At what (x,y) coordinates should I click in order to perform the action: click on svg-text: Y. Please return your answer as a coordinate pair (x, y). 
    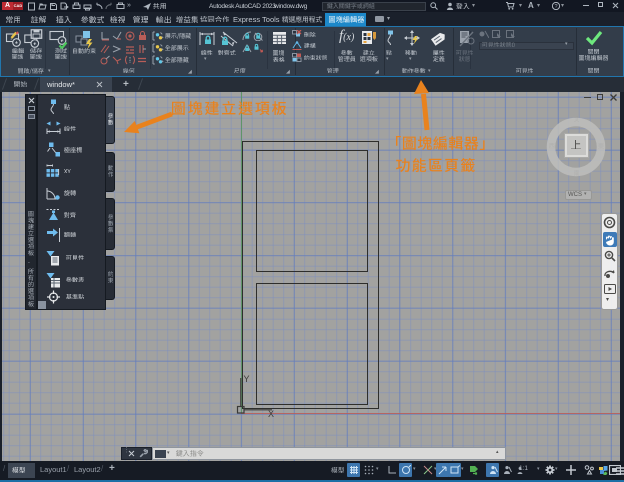
    Looking at the image, I should click on (247, 379).